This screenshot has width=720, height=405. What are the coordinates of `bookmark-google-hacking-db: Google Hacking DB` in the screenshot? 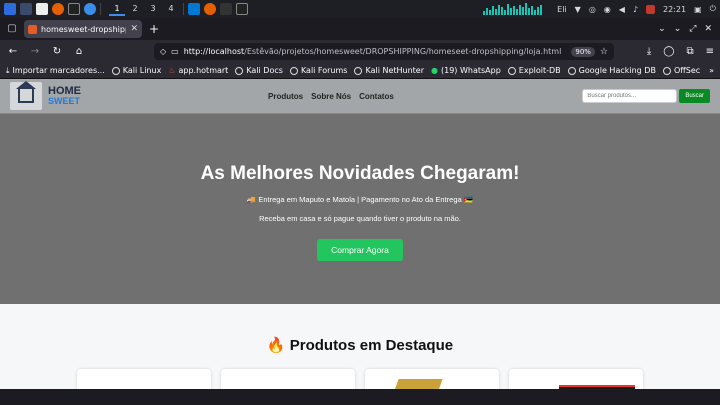 It's located at (611, 70).